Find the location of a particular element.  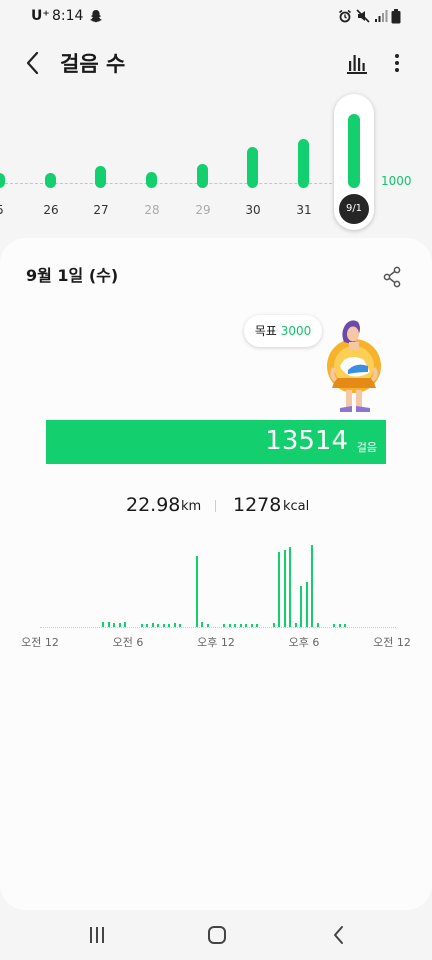

back-nav-icon is located at coordinates (339, 935).